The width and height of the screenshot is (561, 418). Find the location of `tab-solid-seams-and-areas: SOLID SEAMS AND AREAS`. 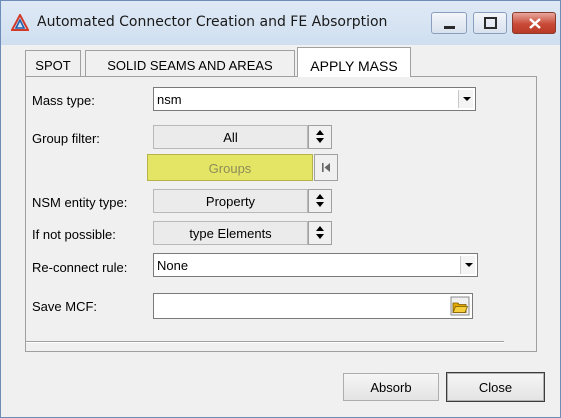

tab-solid-seams-and-areas: SOLID SEAMS AND AREAS is located at coordinates (190, 63).